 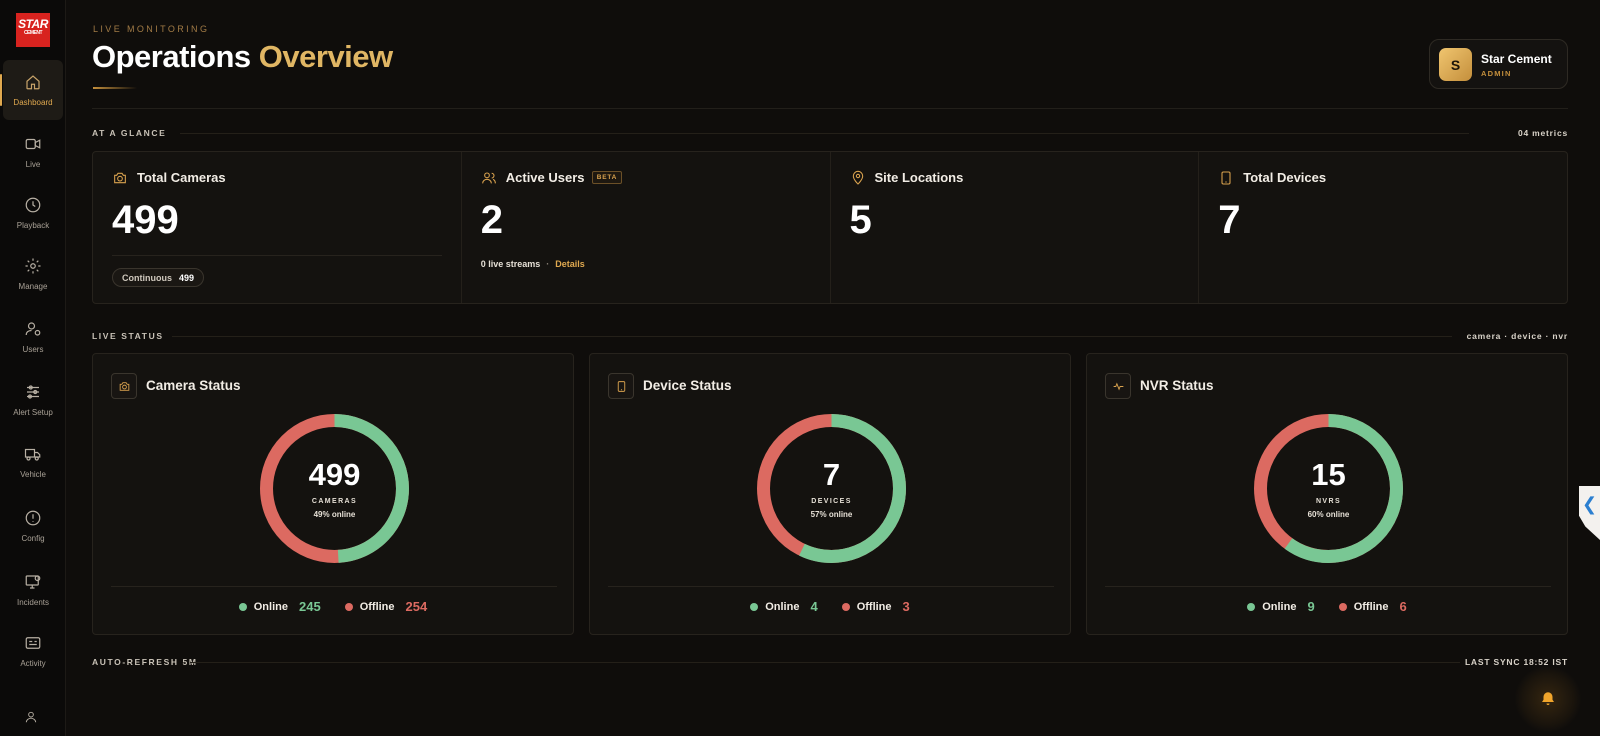 What do you see at coordinates (825, 662) in the screenshot?
I see `footer-divider` at bounding box center [825, 662].